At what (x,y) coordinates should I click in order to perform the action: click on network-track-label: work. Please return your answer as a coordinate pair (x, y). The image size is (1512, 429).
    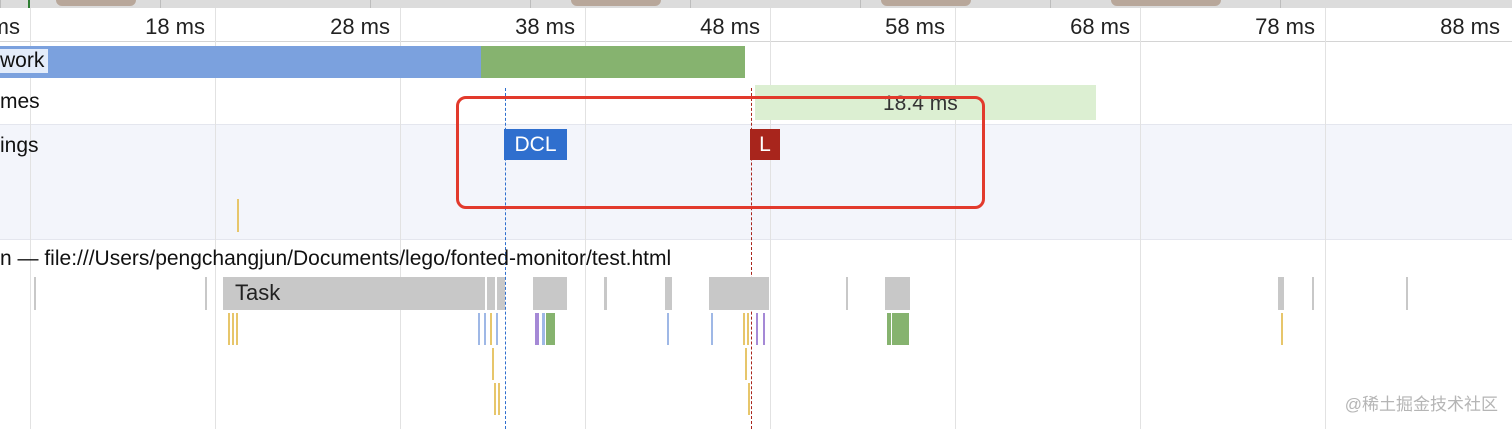
    Looking at the image, I should click on (24, 61).